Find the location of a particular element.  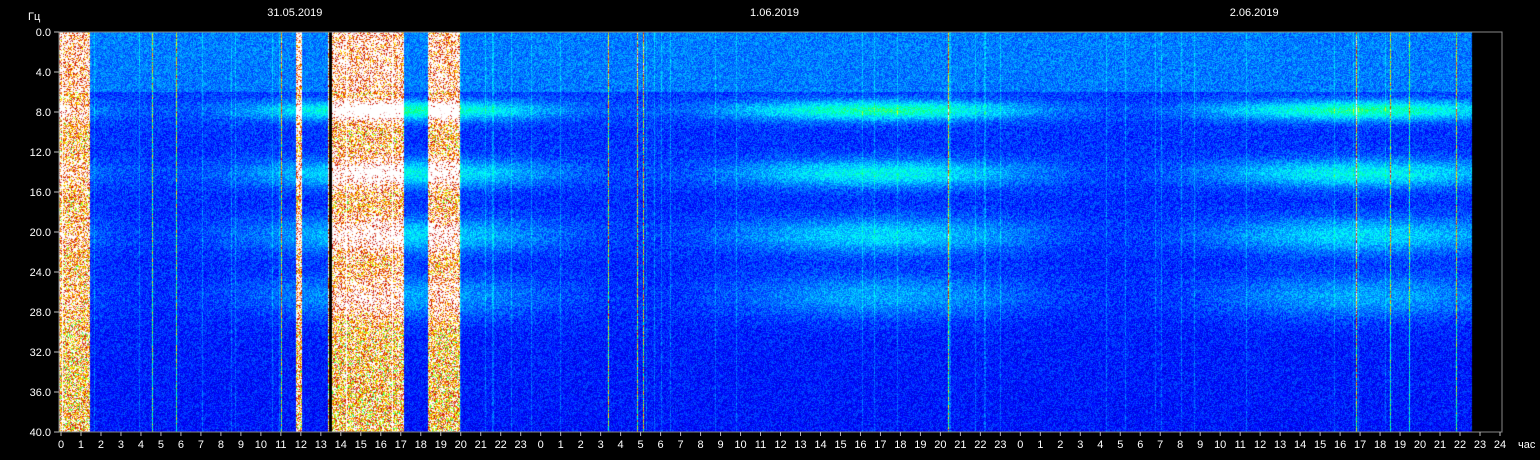

y-tick-label: 20.0 is located at coordinates (40, 233).